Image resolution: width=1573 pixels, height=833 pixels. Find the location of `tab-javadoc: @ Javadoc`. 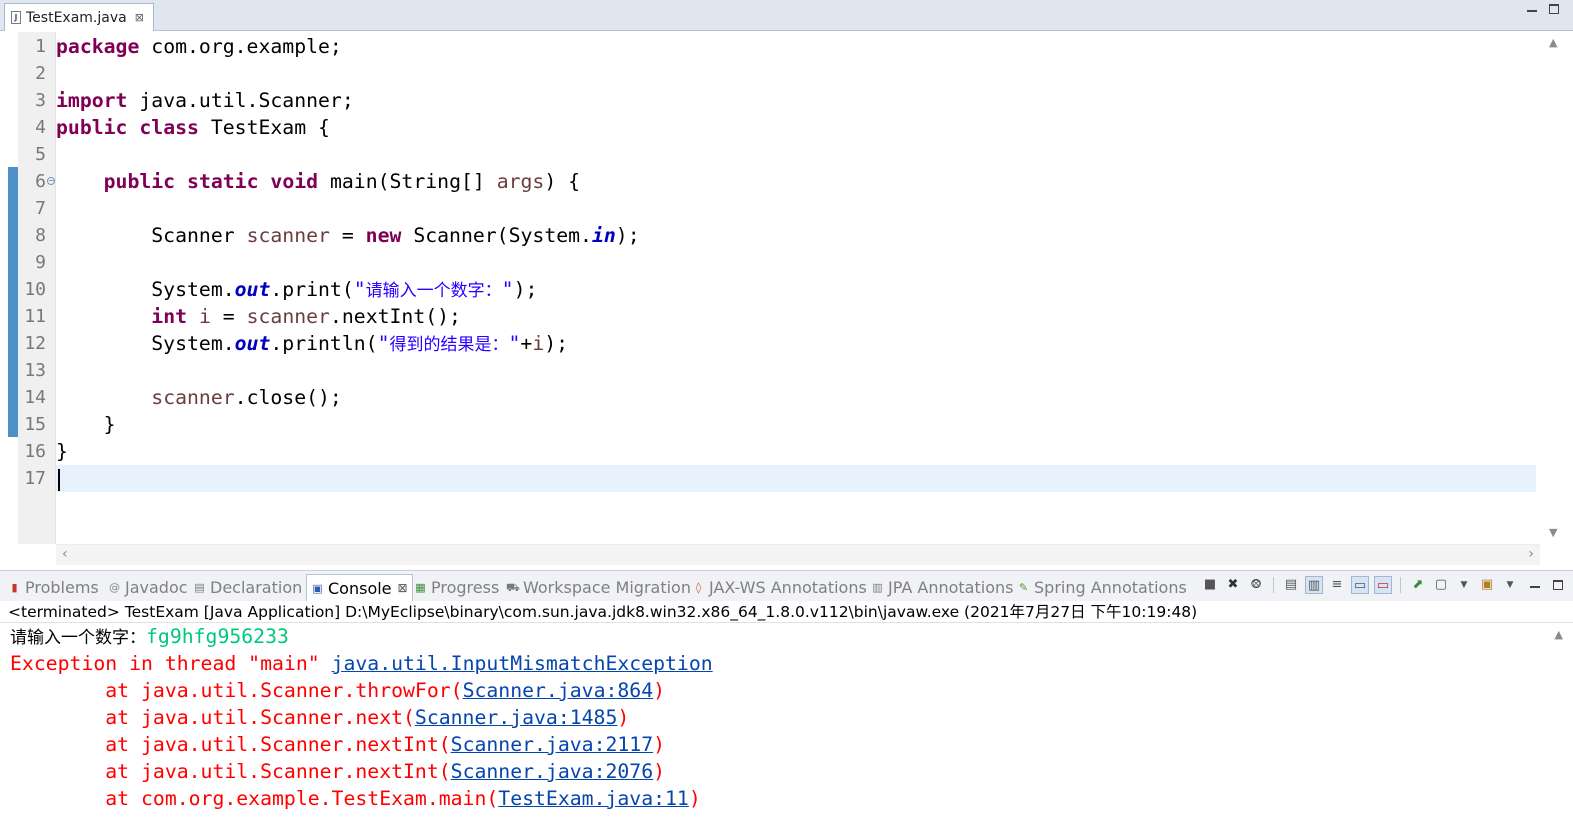

tab-javadoc: @ Javadoc is located at coordinates (148, 587).